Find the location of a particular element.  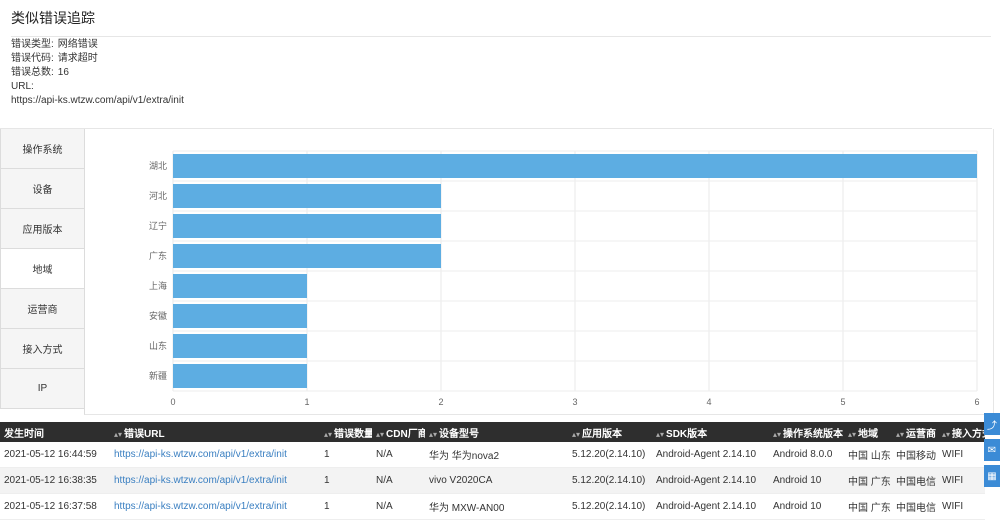

tab-app-version: 应用版本 is located at coordinates (42, 229).